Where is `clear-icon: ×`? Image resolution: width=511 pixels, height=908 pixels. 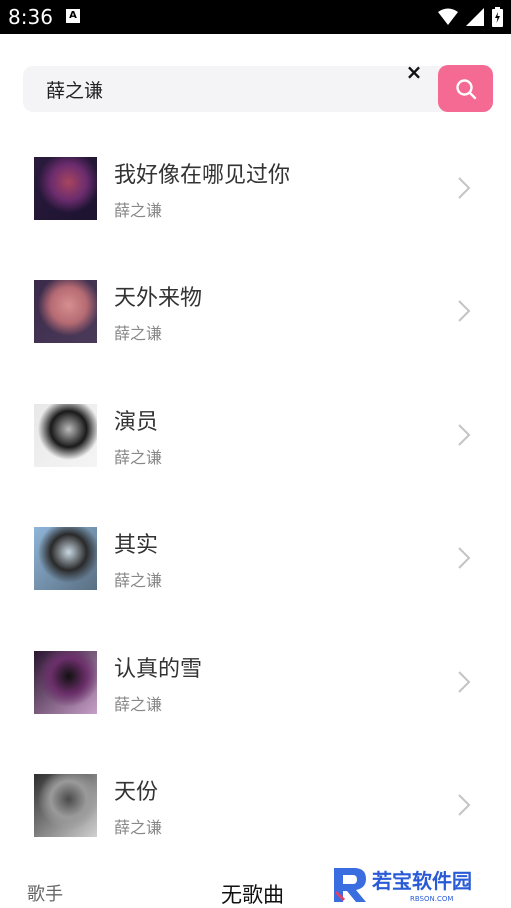
clear-icon: × is located at coordinates (414, 72).